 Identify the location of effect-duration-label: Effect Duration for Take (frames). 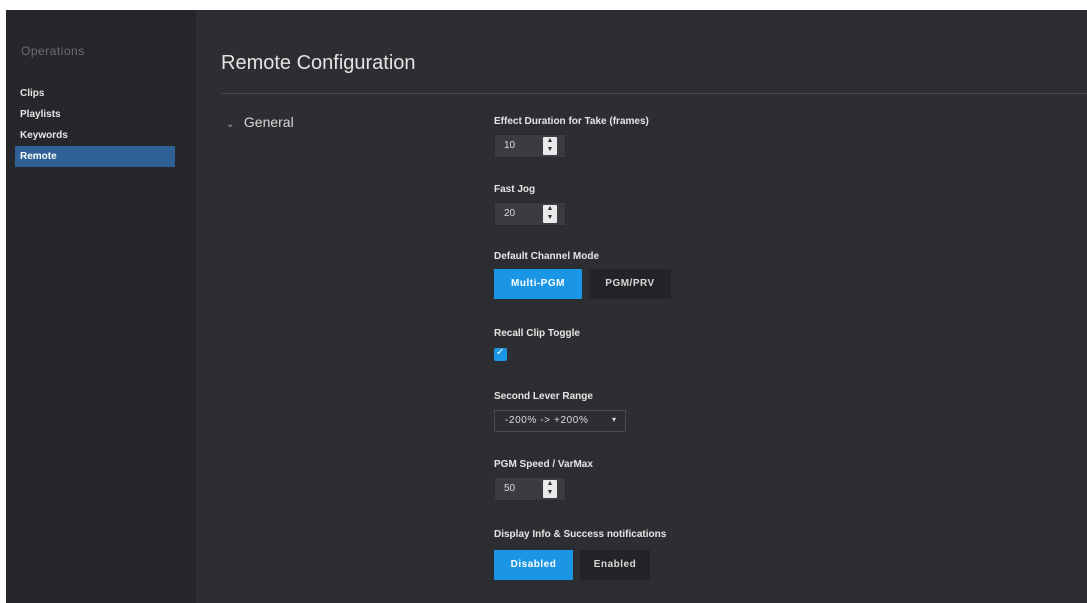
(571, 121).